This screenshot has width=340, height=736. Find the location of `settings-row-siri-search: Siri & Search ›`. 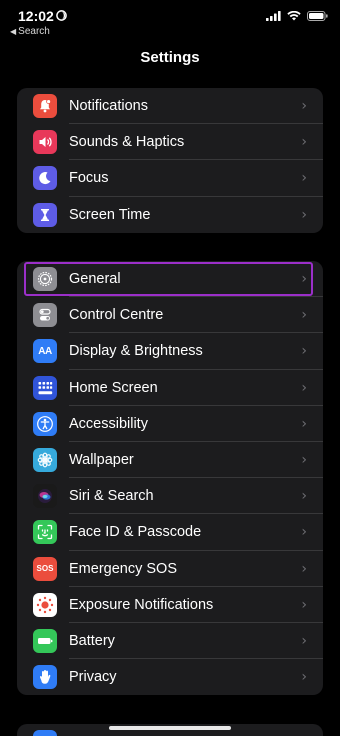

settings-row-siri-search: Siri & Search › is located at coordinates (170, 496).